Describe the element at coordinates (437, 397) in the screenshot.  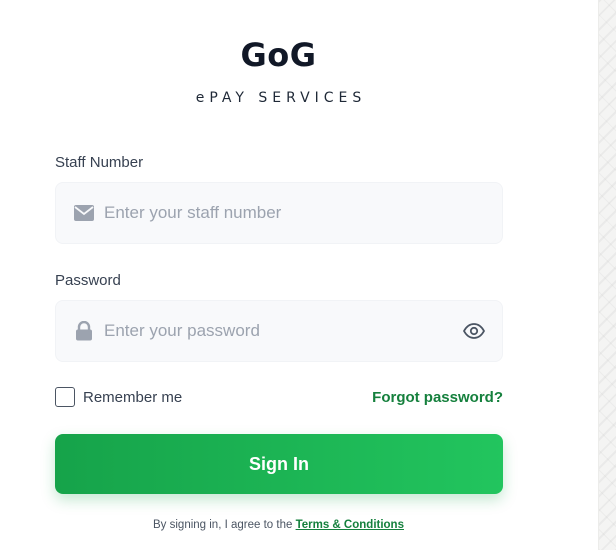
I see `forgot-password-link: Forgot password?` at that location.